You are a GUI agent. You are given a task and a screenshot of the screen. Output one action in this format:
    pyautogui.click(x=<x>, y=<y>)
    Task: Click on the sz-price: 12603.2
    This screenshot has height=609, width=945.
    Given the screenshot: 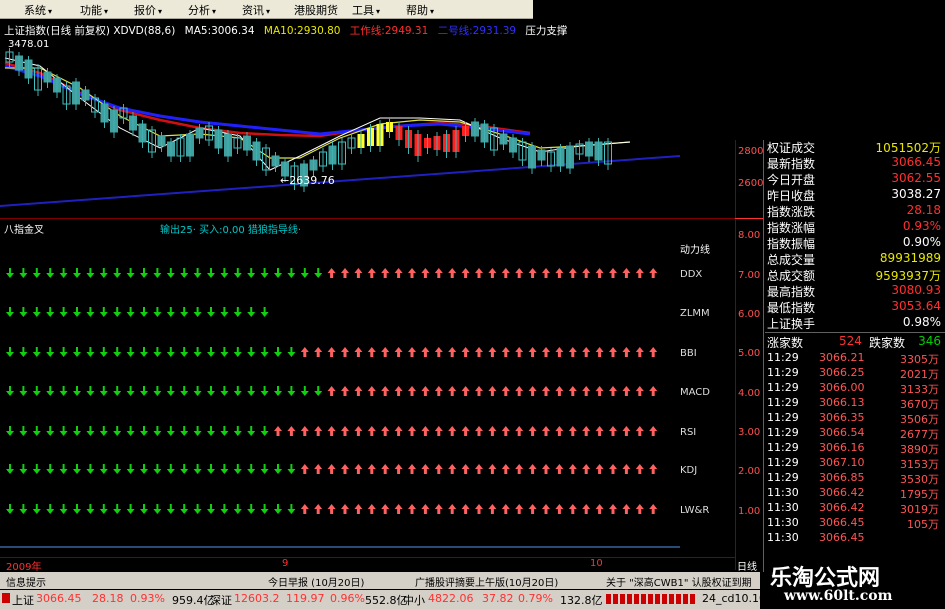 What is the action you would take?
    pyautogui.click(x=257, y=598)
    